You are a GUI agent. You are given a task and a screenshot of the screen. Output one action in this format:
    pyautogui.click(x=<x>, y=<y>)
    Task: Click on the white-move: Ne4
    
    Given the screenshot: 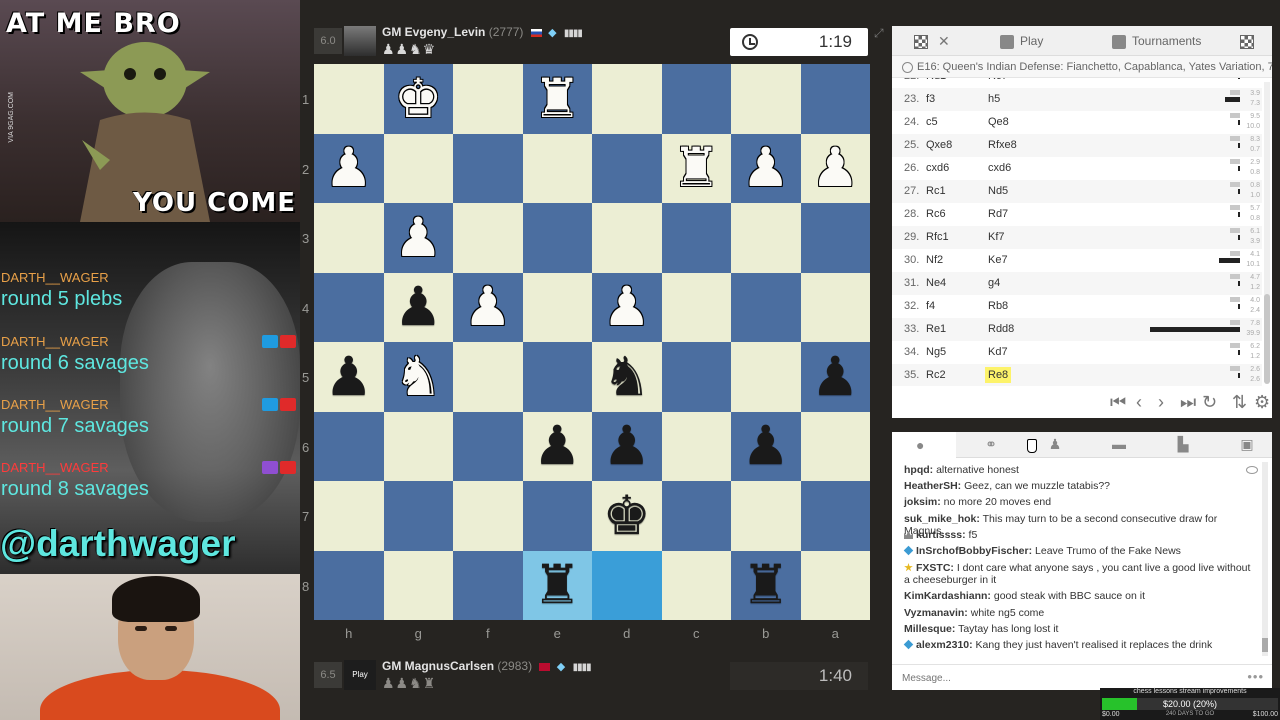 What is the action you would take?
    pyautogui.click(x=936, y=283)
    